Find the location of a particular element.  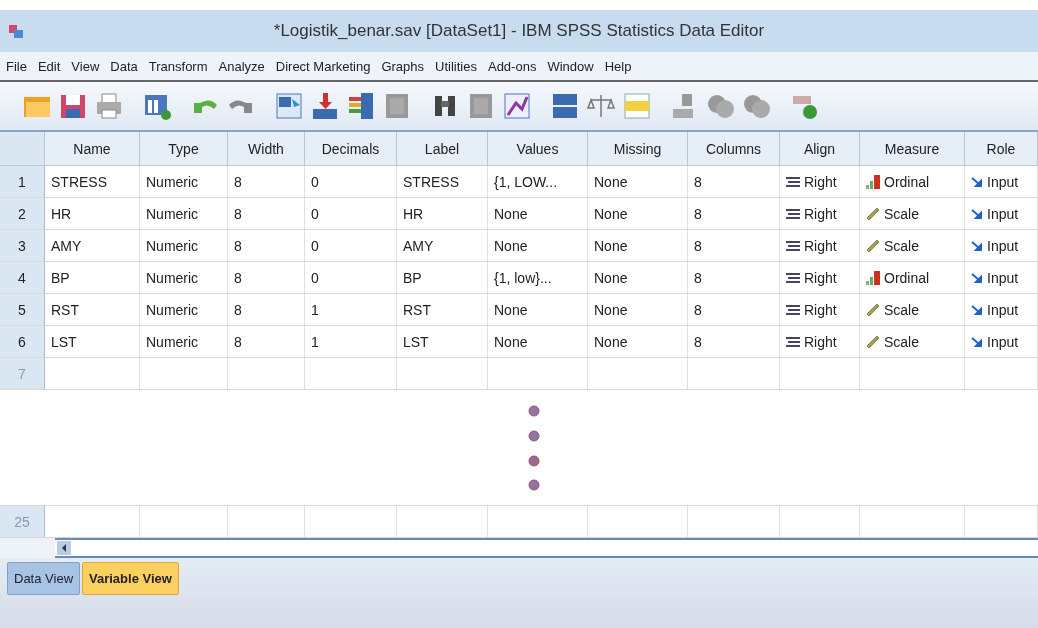

table-cell: RST is located at coordinates (442, 309).